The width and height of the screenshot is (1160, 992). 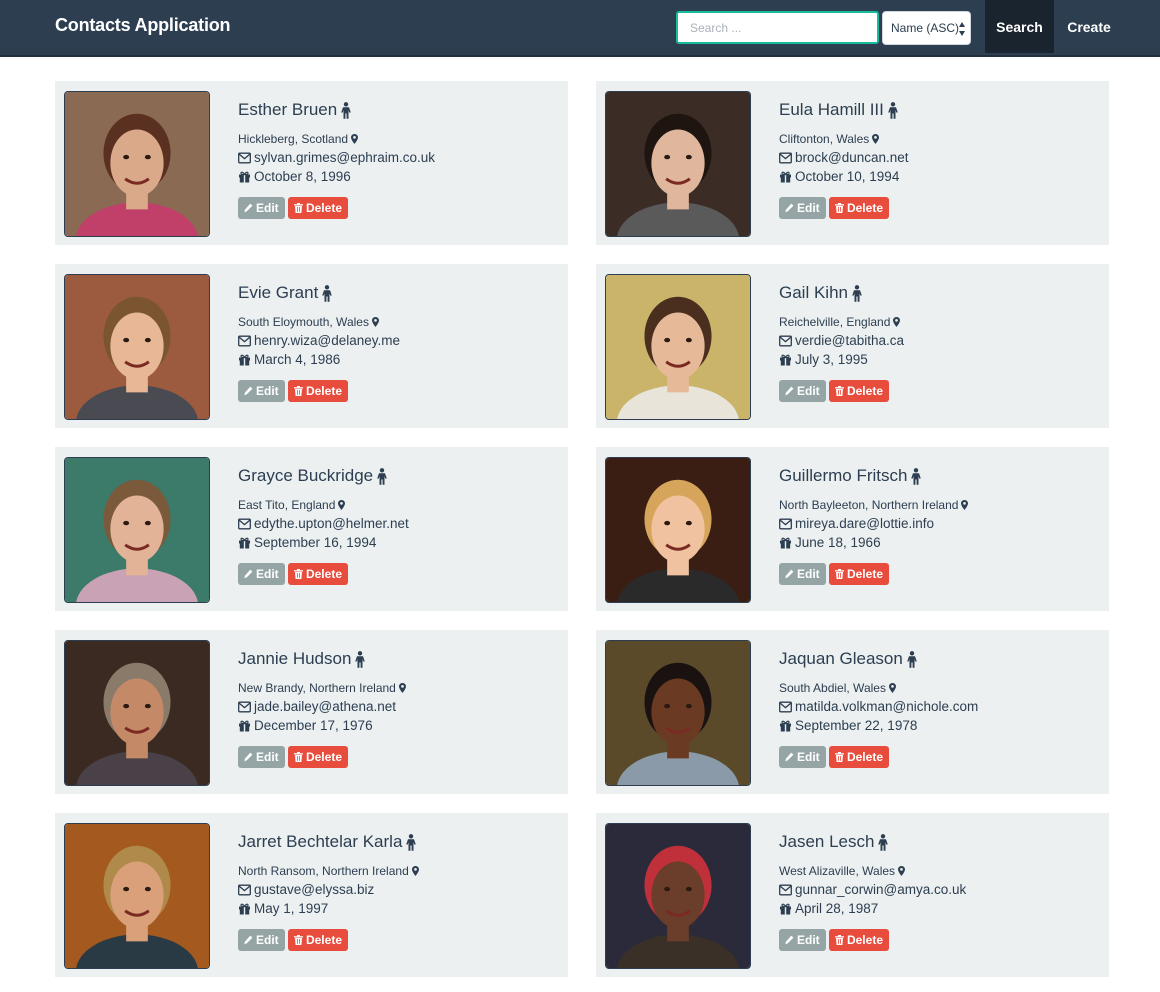 What do you see at coordinates (852, 157) in the screenshot?
I see `contact-email: brock@duncan.net` at bounding box center [852, 157].